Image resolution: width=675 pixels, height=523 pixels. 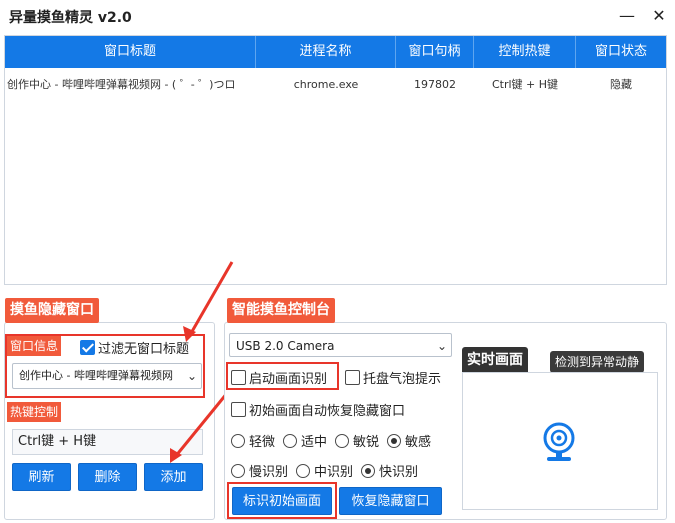 What do you see at coordinates (621, 52) in the screenshot?
I see `column-header-status: 窗口状态` at bounding box center [621, 52].